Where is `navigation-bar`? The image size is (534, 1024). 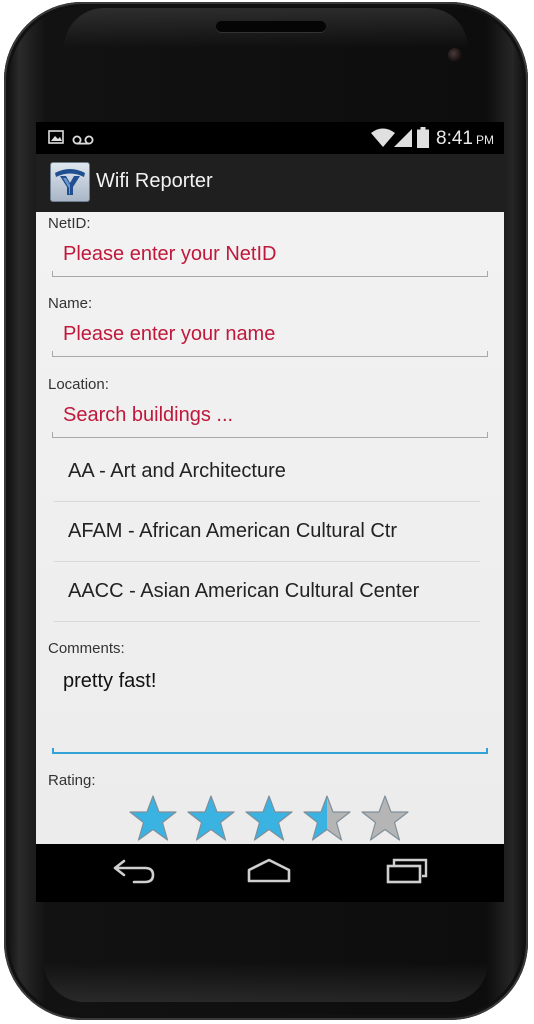 navigation-bar is located at coordinates (270, 873).